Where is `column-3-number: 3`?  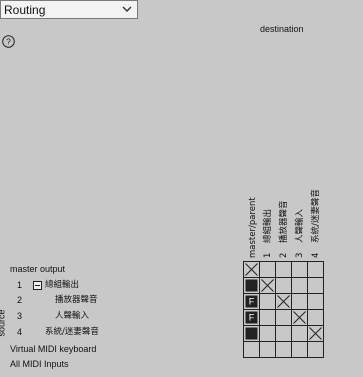 column-3-number: 3 is located at coordinates (300, 255).